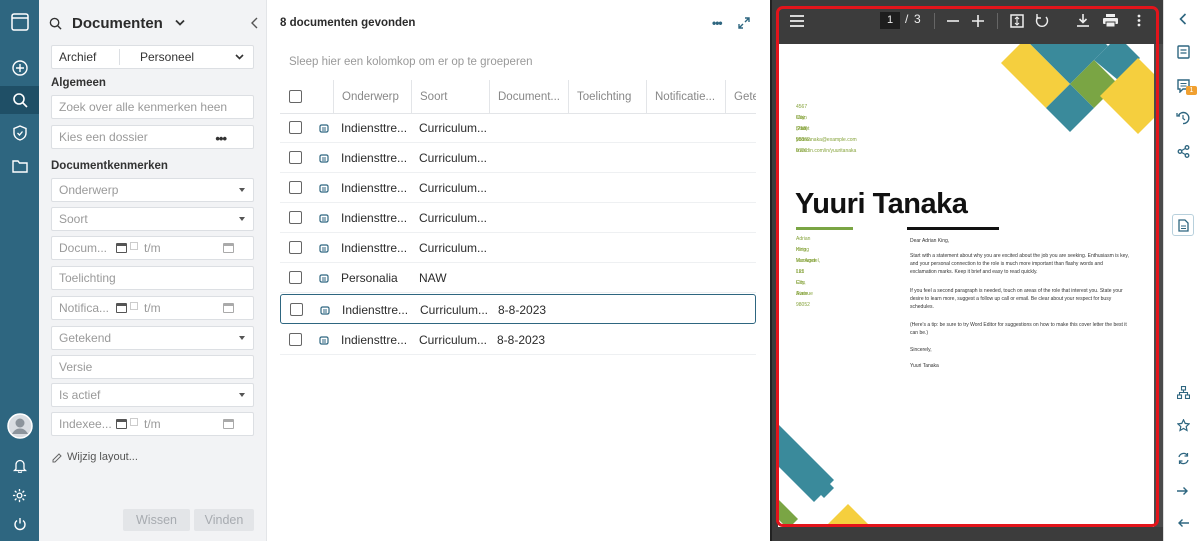 The image size is (1200, 541). What do you see at coordinates (154, 23) in the screenshot?
I see `search-panel-header: Documenten` at bounding box center [154, 23].